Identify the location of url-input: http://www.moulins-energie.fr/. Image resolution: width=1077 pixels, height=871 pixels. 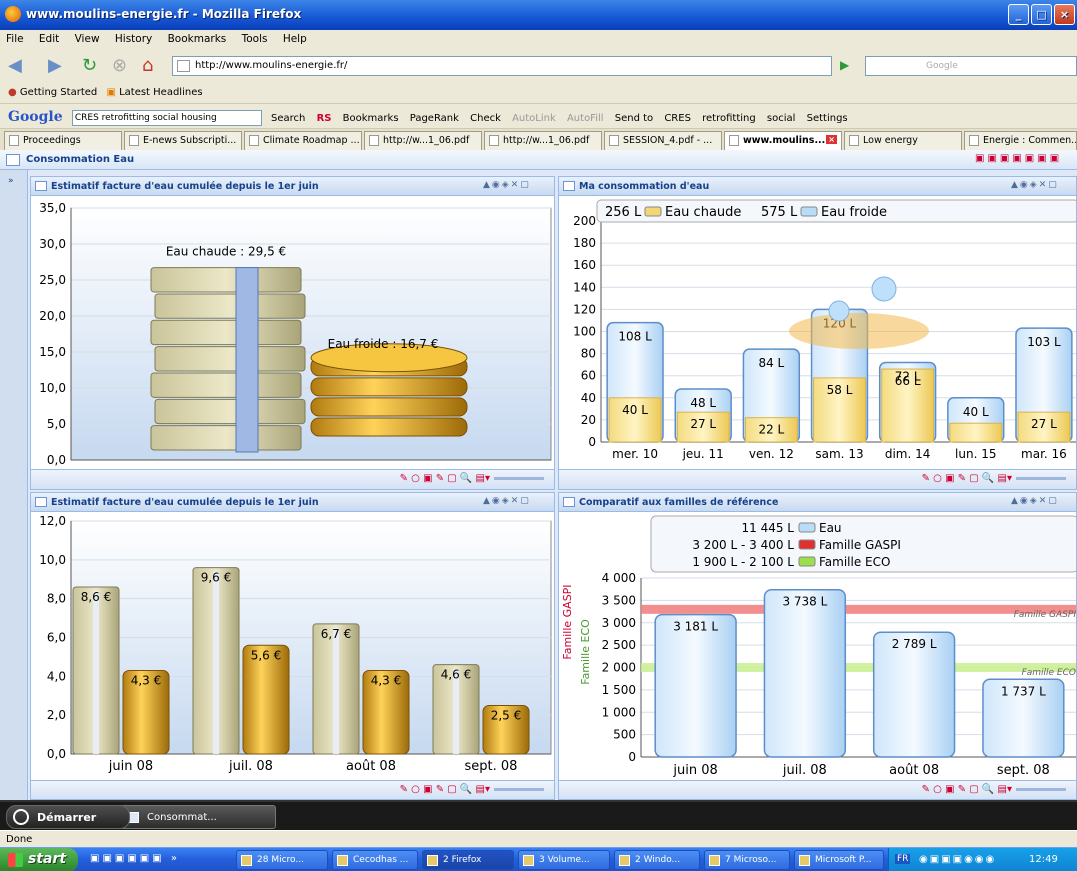
(502, 66).